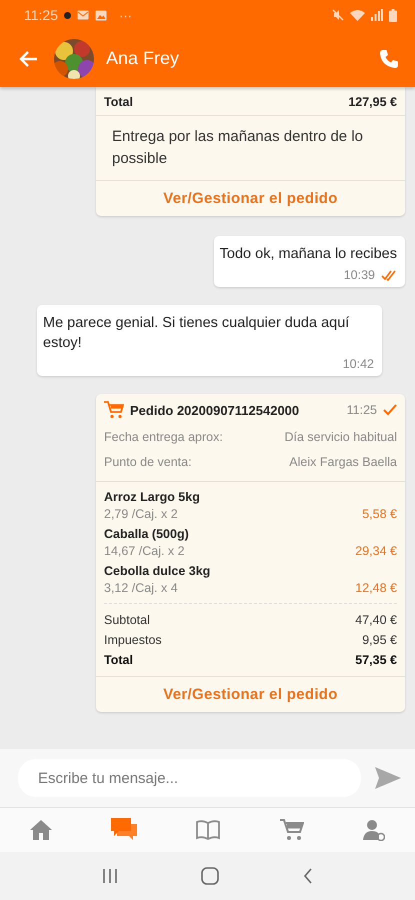 This screenshot has height=900, width=415. What do you see at coordinates (379, 514) in the screenshot?
I see `line-price: 5,58 €` at bounding box center [379, 514].